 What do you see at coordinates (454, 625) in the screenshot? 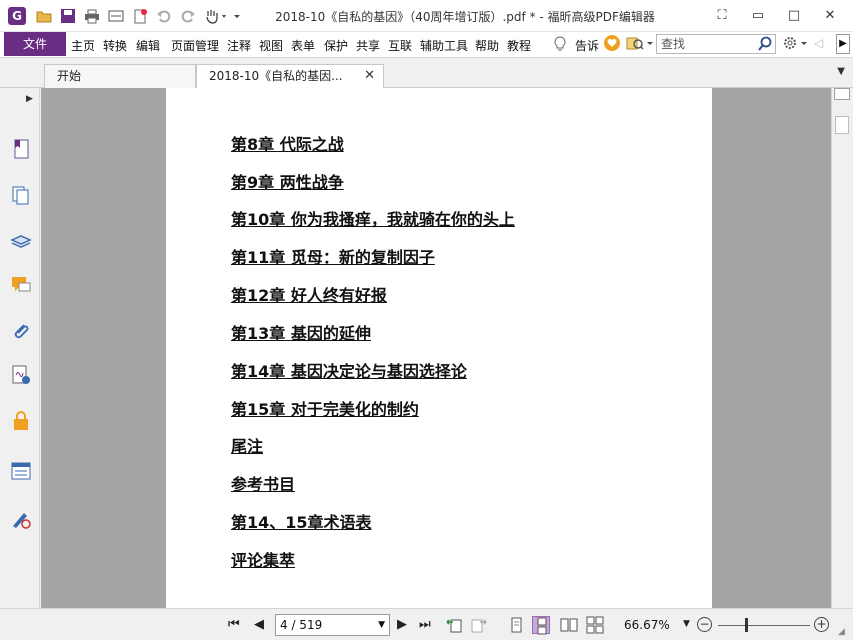
I see `previous-view-icon` at bounding box center [454, 625].